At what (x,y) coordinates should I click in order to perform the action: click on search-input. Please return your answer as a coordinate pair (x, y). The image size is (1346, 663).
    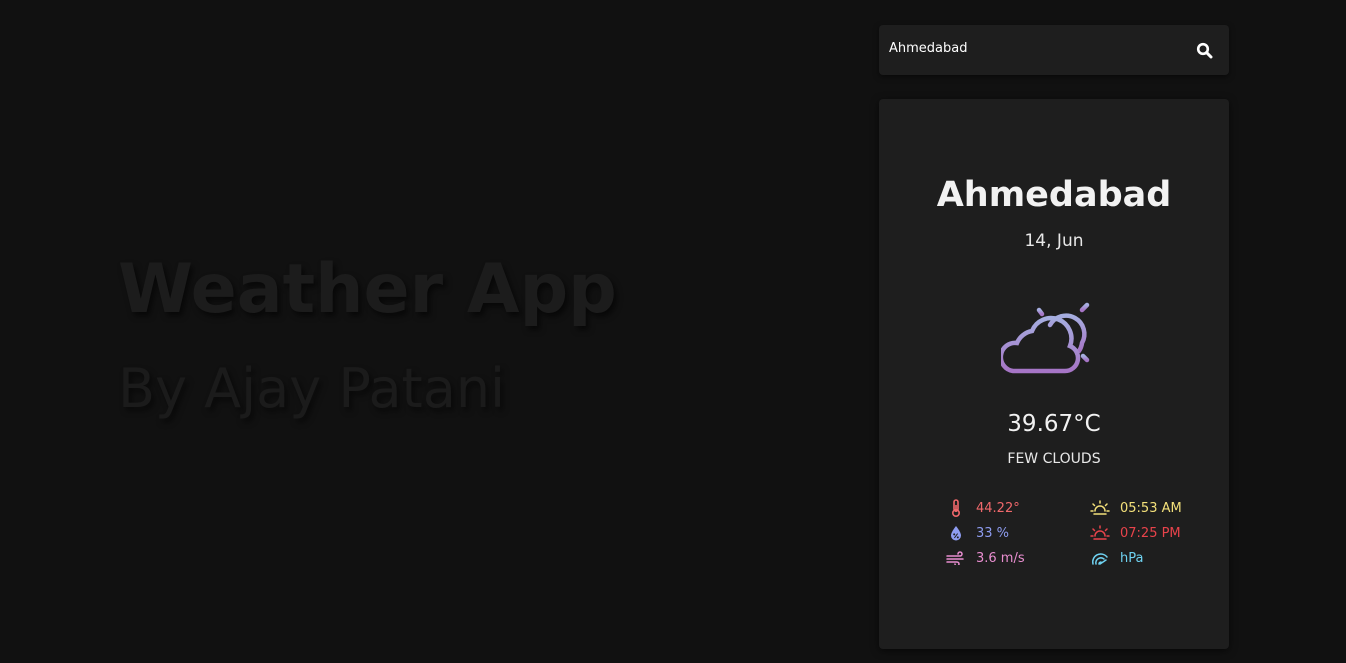
    Looking at the image, I should click on (1029, 50).